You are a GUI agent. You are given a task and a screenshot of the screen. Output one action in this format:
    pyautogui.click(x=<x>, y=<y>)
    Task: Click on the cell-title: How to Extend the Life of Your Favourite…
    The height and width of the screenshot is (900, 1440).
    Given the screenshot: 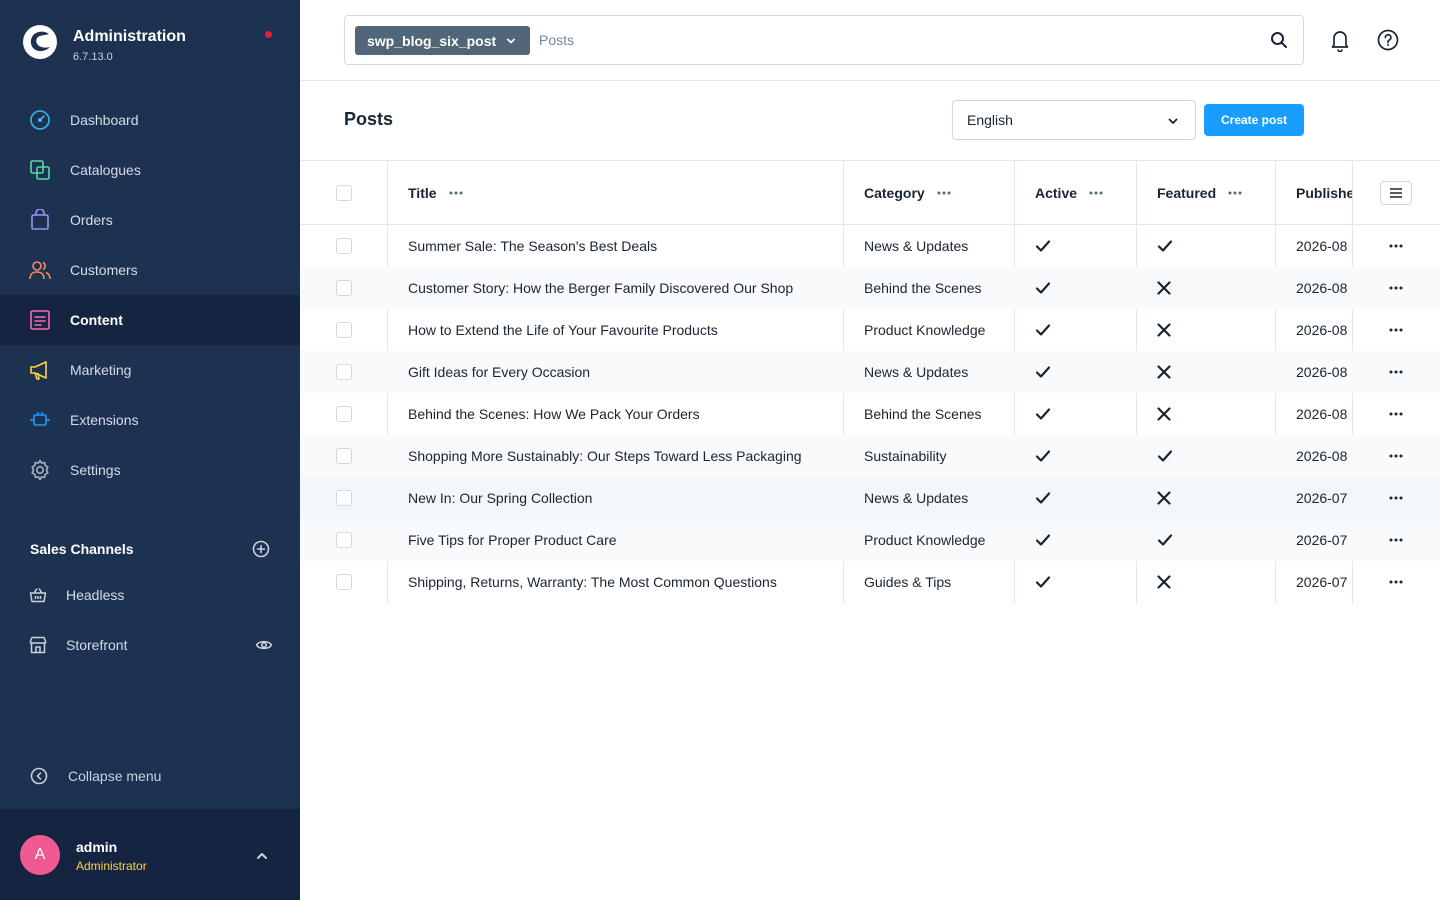 What is the action you would take?
    pyautogui.click(x=623, y=330)
    